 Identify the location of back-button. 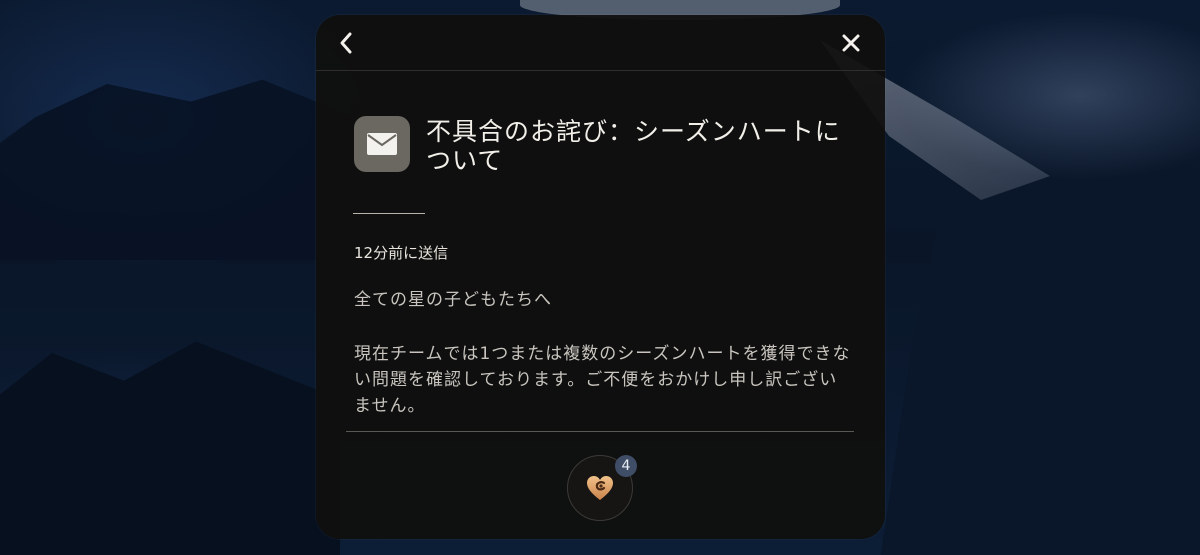
(346, 43).